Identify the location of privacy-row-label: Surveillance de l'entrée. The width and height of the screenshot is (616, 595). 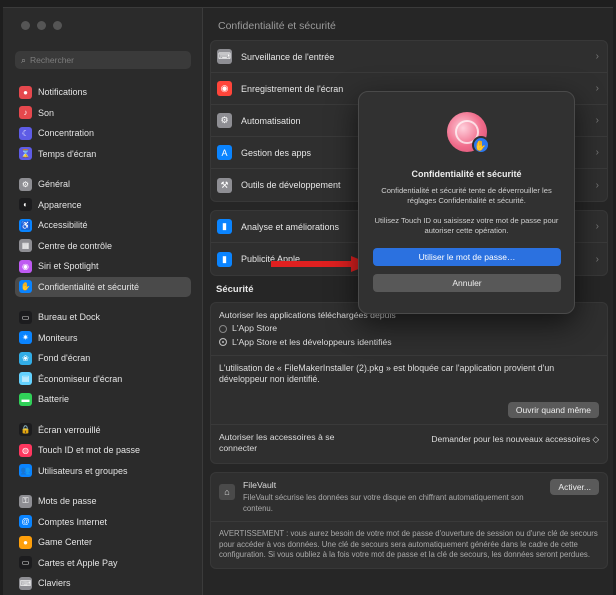
(288, 56).